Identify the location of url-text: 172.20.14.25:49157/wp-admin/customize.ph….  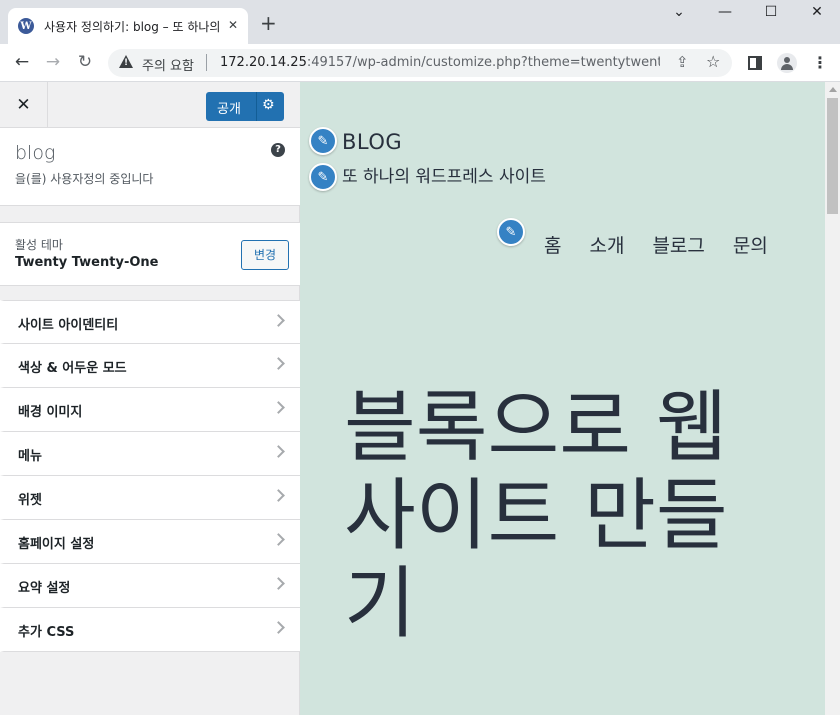
(440, 62).